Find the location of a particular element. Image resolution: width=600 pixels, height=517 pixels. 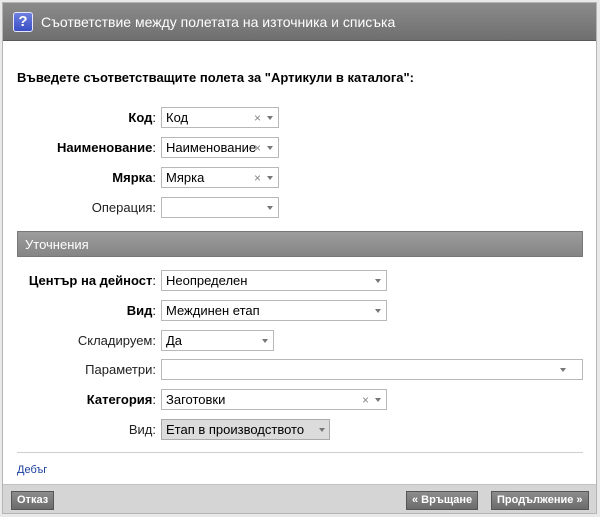

field-label-code: Код: is located at coordinates (142, 117).